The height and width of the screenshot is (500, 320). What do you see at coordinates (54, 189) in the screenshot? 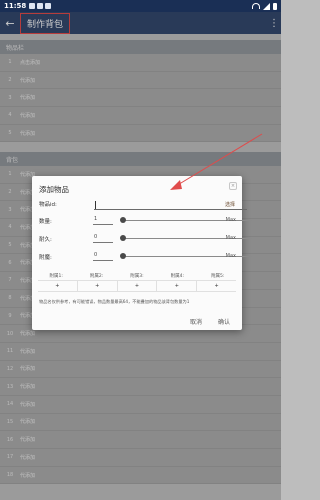
I see `dialog-title: 添加物品` at bounding box center [54, 189].